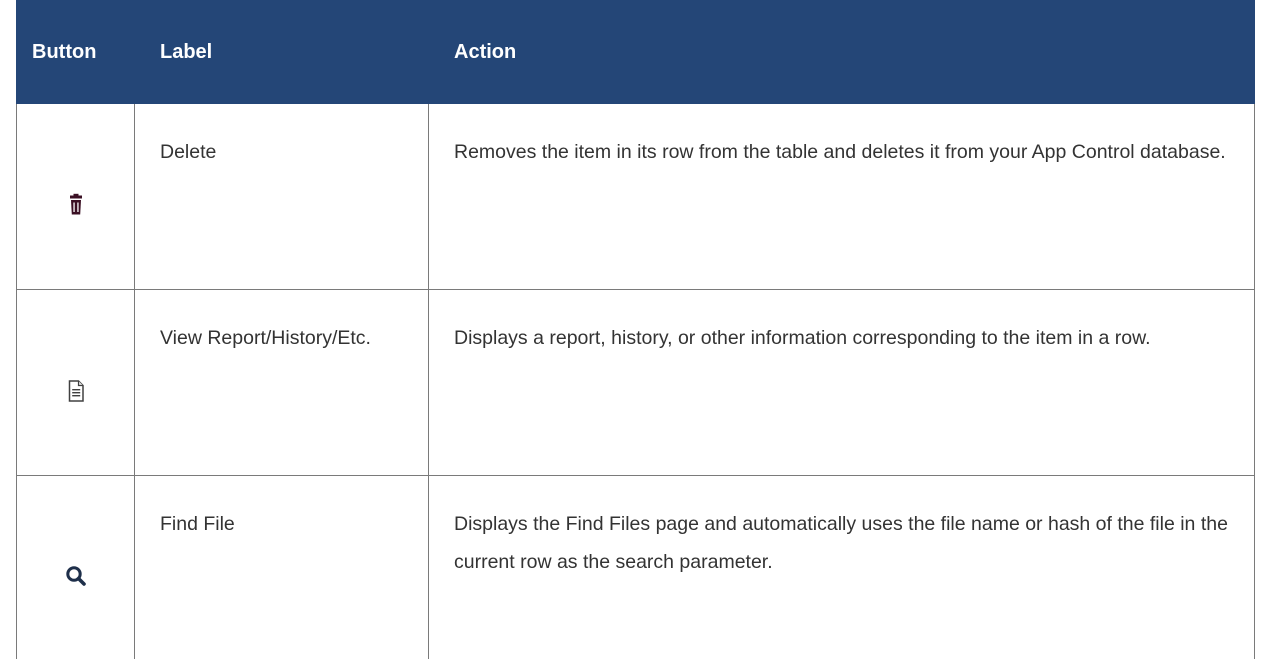 This screenshot has width=1265, height=663. Describe the element at coordinates (64, 51) in the screenshot. I see `header-button: Button` at that location.